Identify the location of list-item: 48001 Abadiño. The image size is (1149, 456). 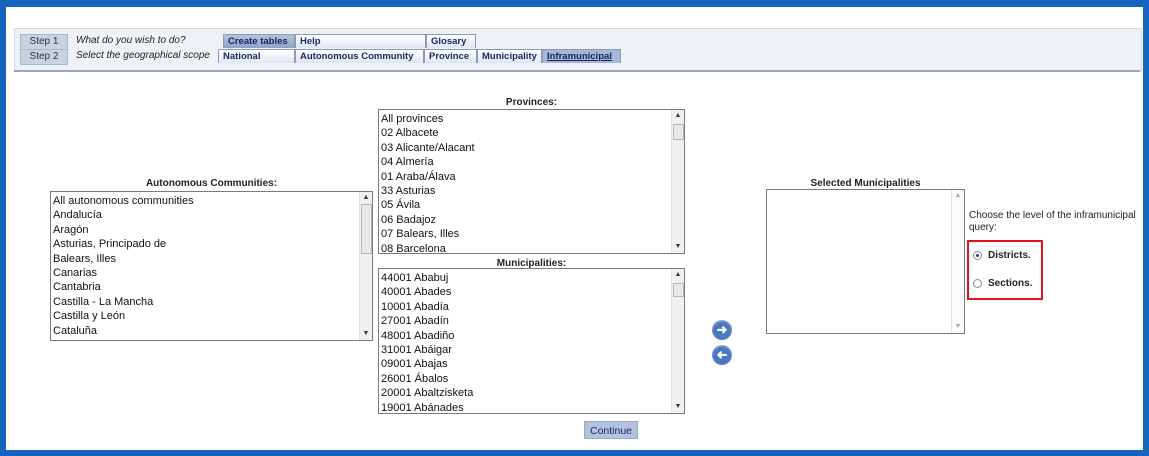
(524, 336).